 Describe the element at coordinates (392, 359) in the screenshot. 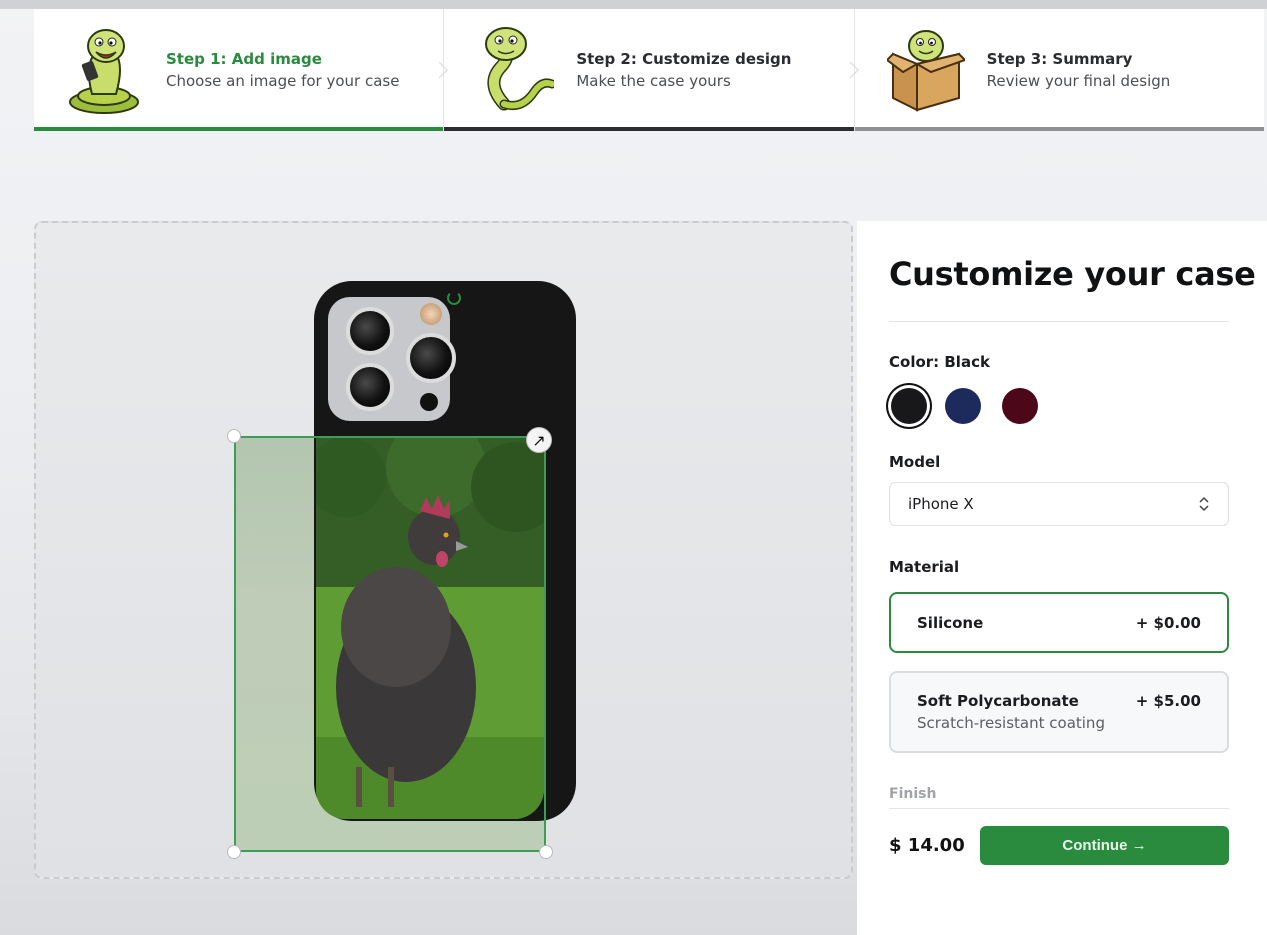

I see `camera-module` at that location.